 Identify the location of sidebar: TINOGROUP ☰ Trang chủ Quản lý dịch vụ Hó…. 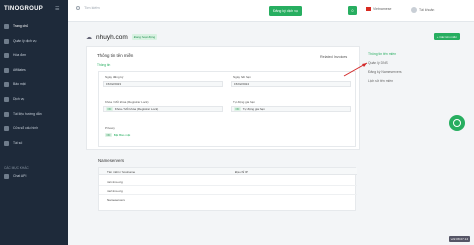
(34, 122).